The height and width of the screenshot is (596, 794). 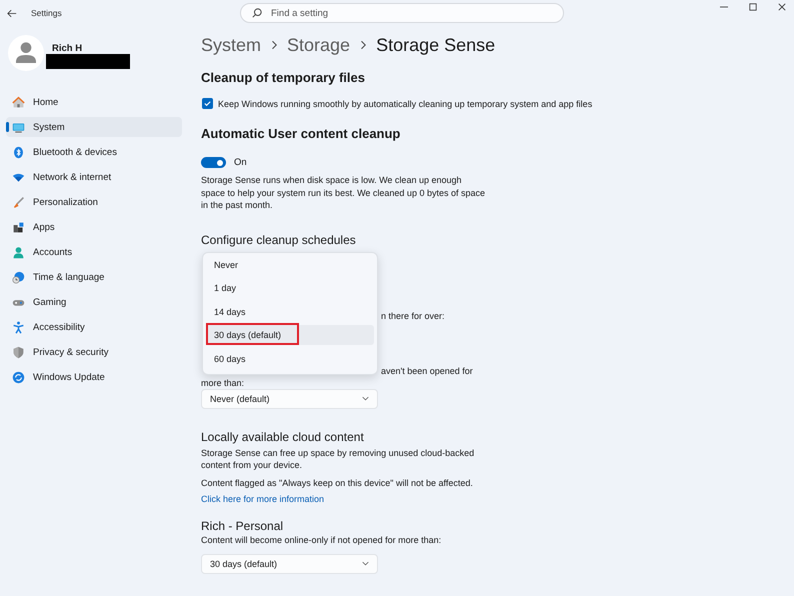 I want to click on account-heading: Rich - Personal, so click(x=242, y=526).